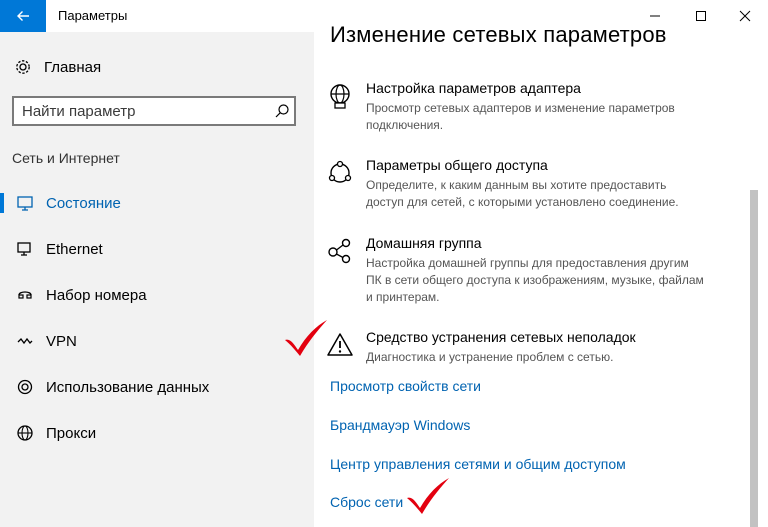 The image size is (768, 527). I want to click on option-title: Настройка параметров адаптера, so click(473, 88).